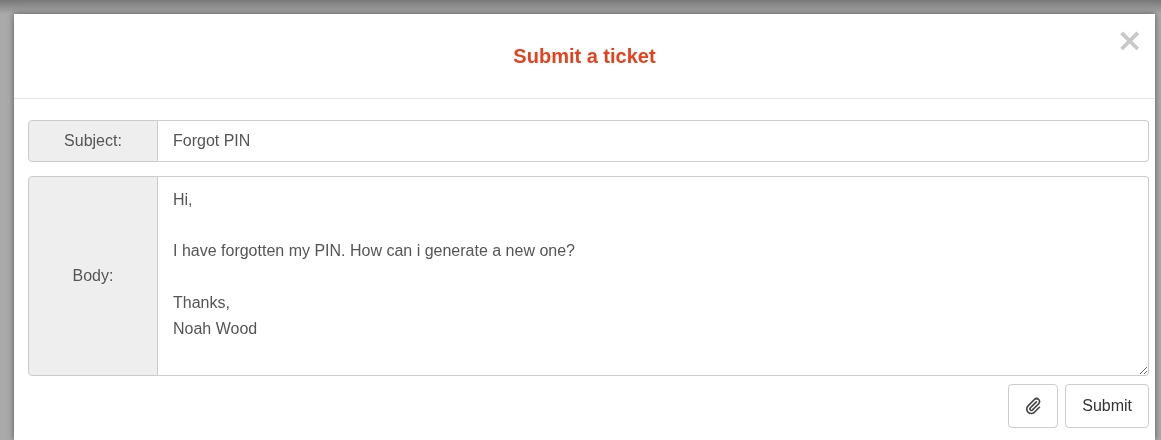 The height and width of the screenshot is (440, 1161). I want to click on paperclip-icon, so click(1033, 406).